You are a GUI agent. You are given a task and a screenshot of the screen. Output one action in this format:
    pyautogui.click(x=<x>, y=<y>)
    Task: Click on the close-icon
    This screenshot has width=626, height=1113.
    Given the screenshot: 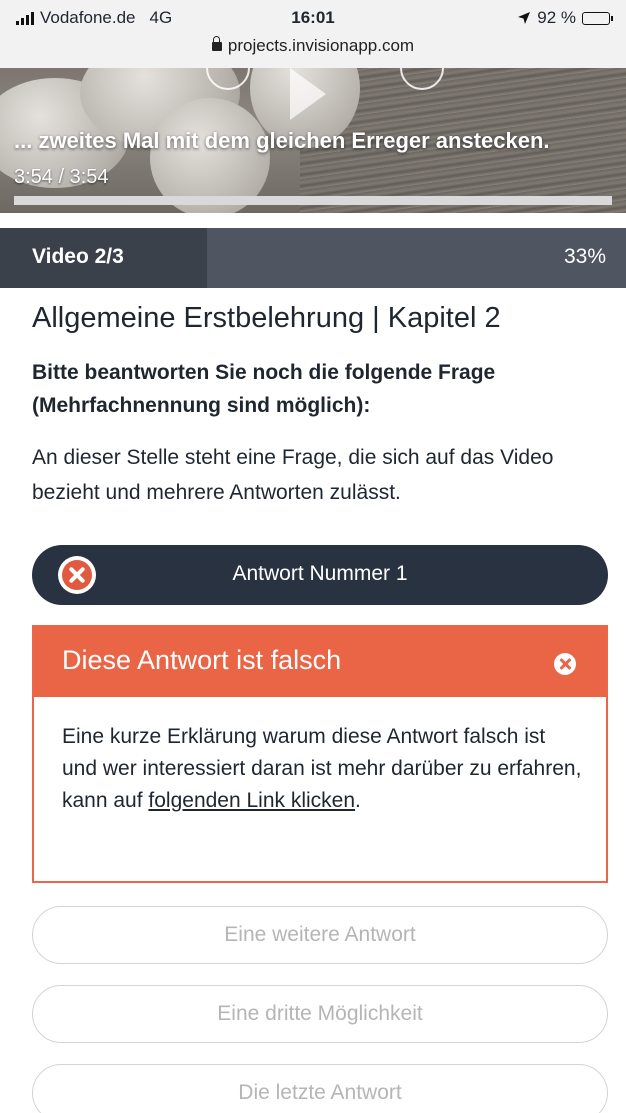 What is the action you would take?
    pyautogui.click(x=565, y=664)
    